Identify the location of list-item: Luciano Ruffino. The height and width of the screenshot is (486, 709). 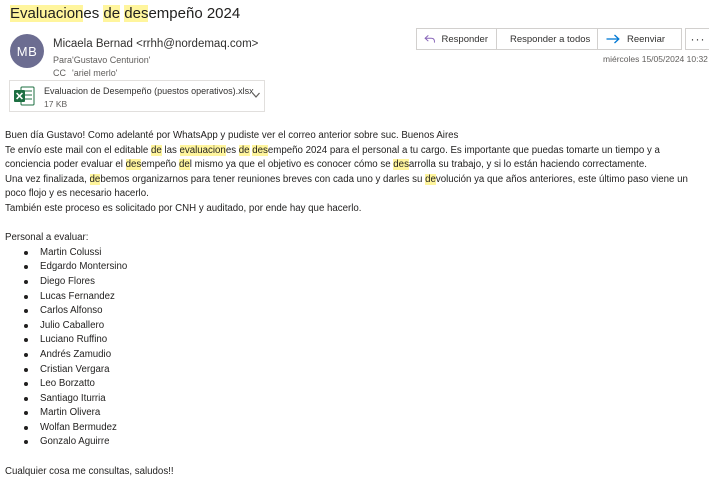
(355, 340).